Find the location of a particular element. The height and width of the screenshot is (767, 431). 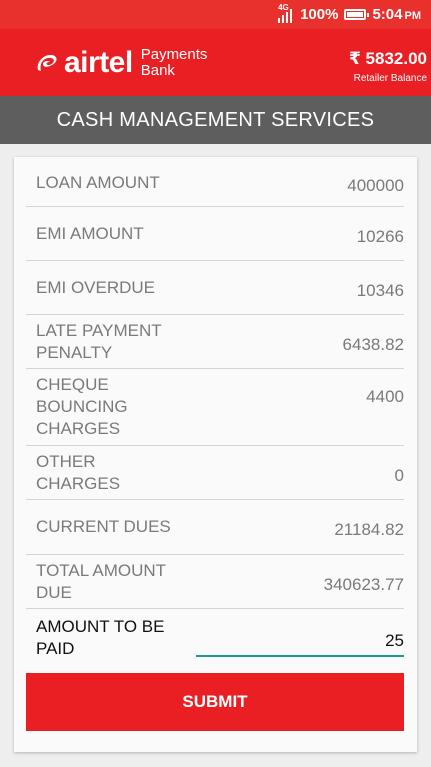

battery-percent: 100% is located at coordinates (319, 14).